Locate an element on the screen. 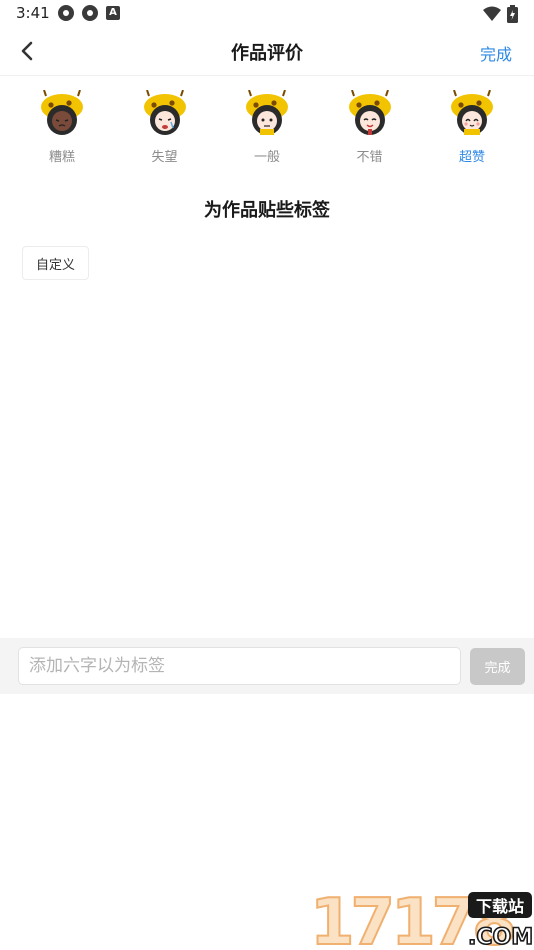  rating-label: 失望 is located at coordinates (164, 157).